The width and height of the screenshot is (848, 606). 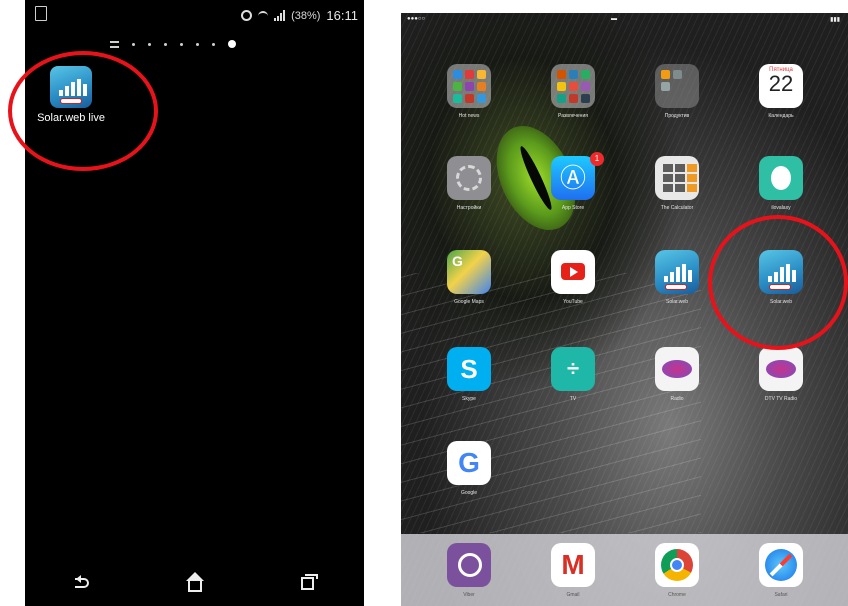 What do you see at coordinates (677, 565) in the screenshot?
I see `chrome-icon` at bounding box center [677, 565].